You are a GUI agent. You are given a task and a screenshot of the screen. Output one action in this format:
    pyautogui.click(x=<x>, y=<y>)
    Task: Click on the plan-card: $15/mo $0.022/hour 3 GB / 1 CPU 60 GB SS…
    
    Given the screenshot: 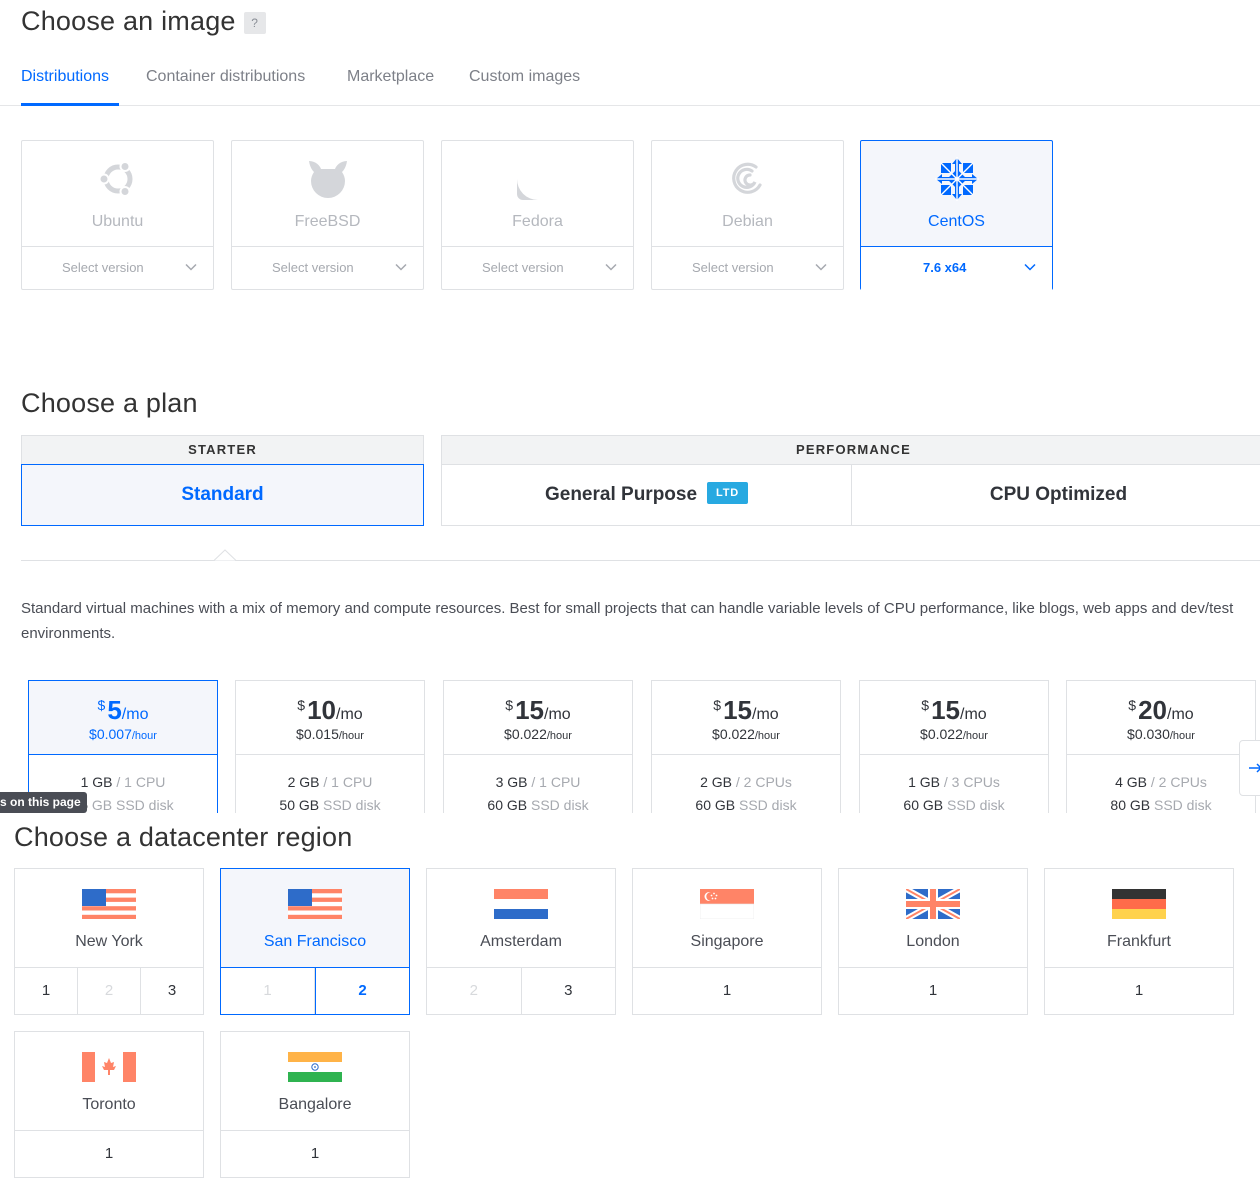 What is the action you would take?
    pyautogui.click(x=538, y=746)
    